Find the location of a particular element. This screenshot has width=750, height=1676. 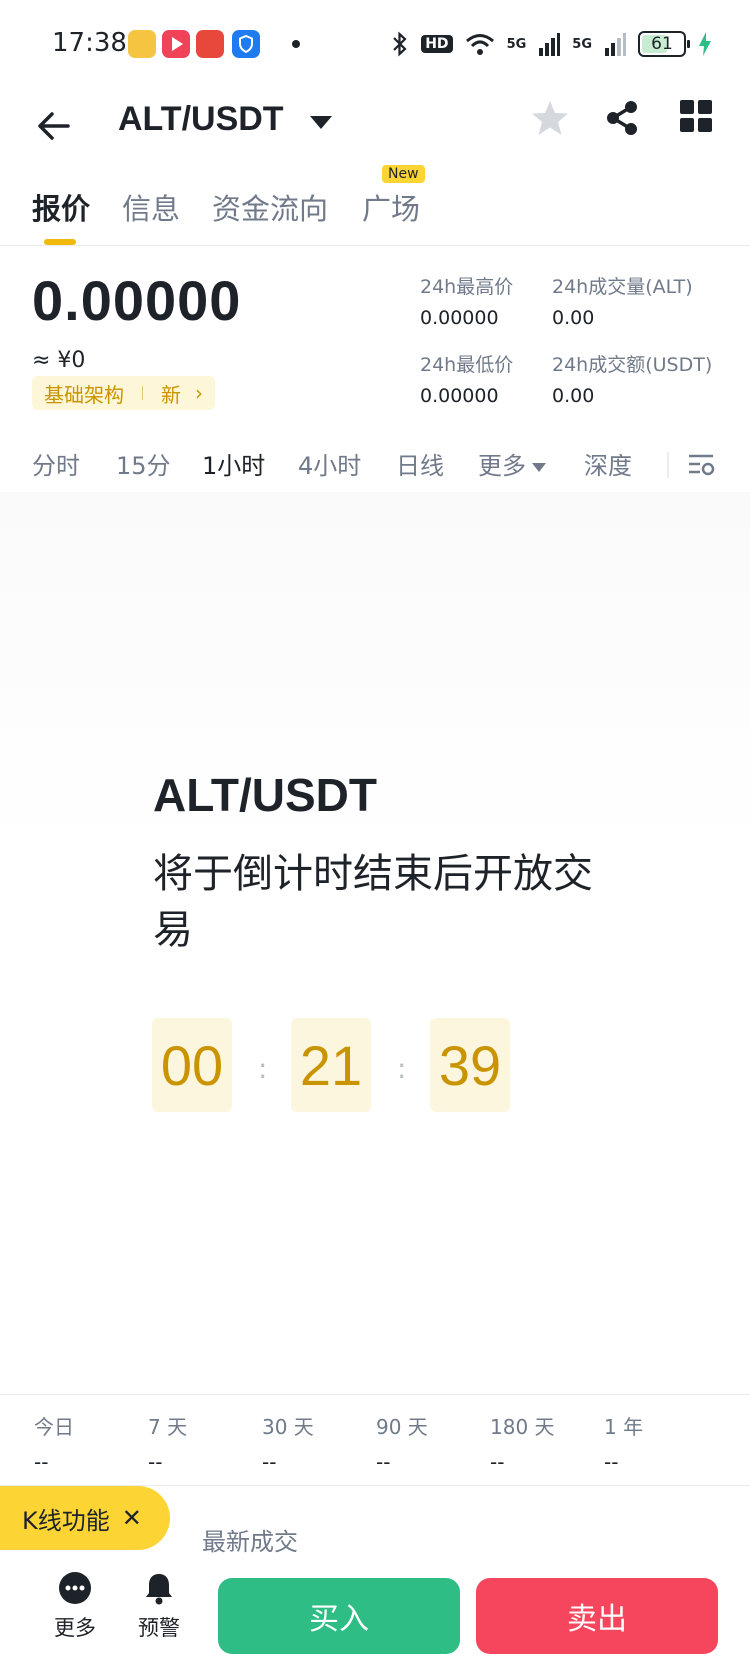

hd-badge: HD is located at coordinates (437, 44).